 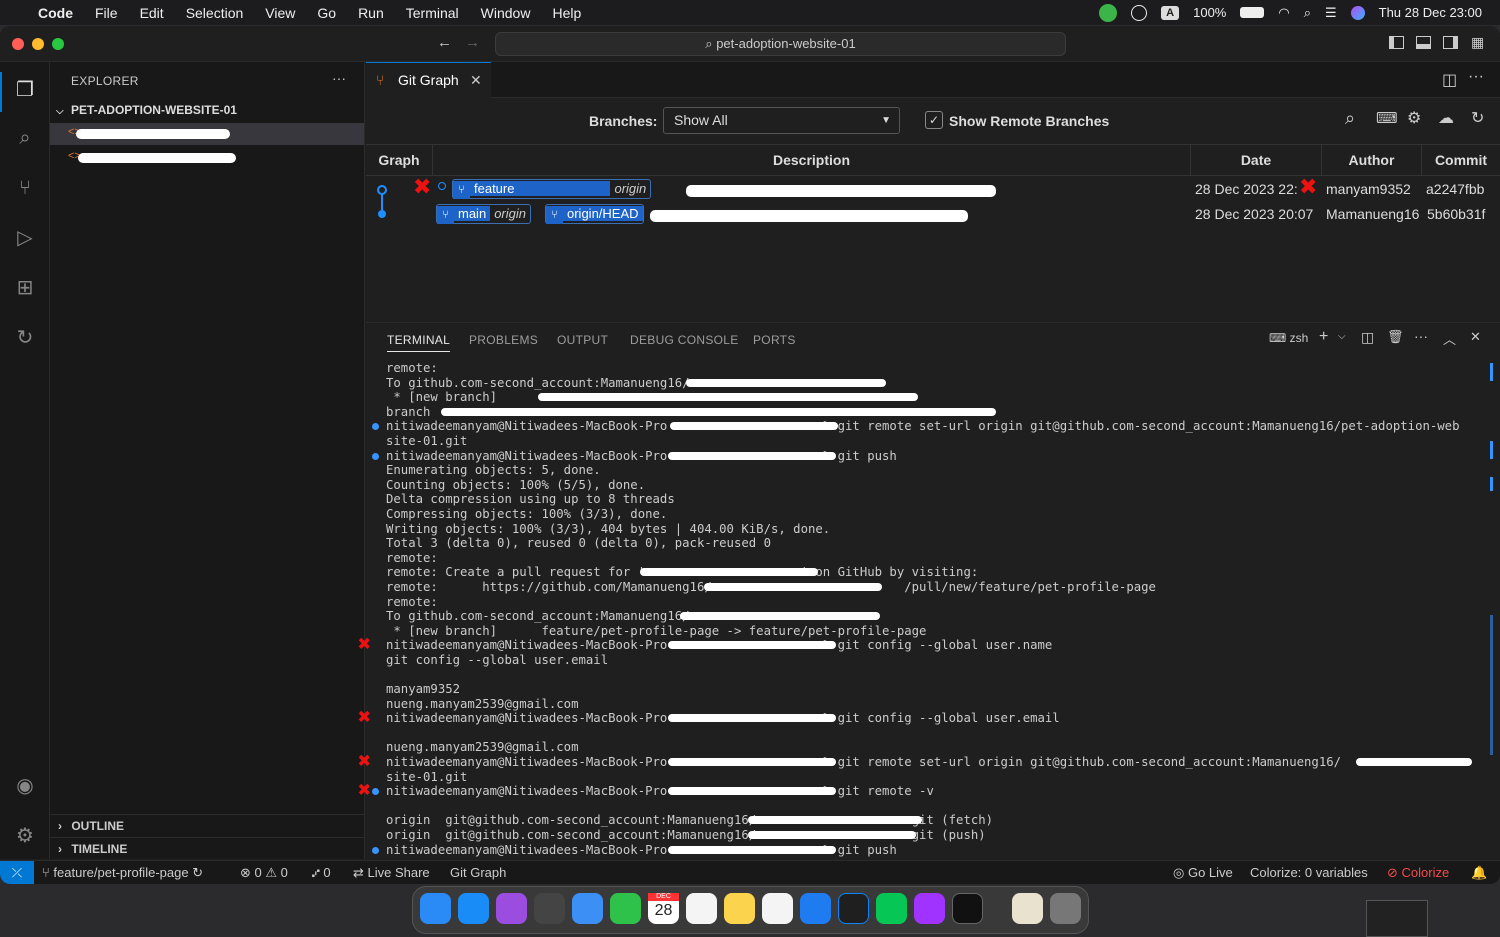 I want to click on document-icon, so click(x=1027, y=908).